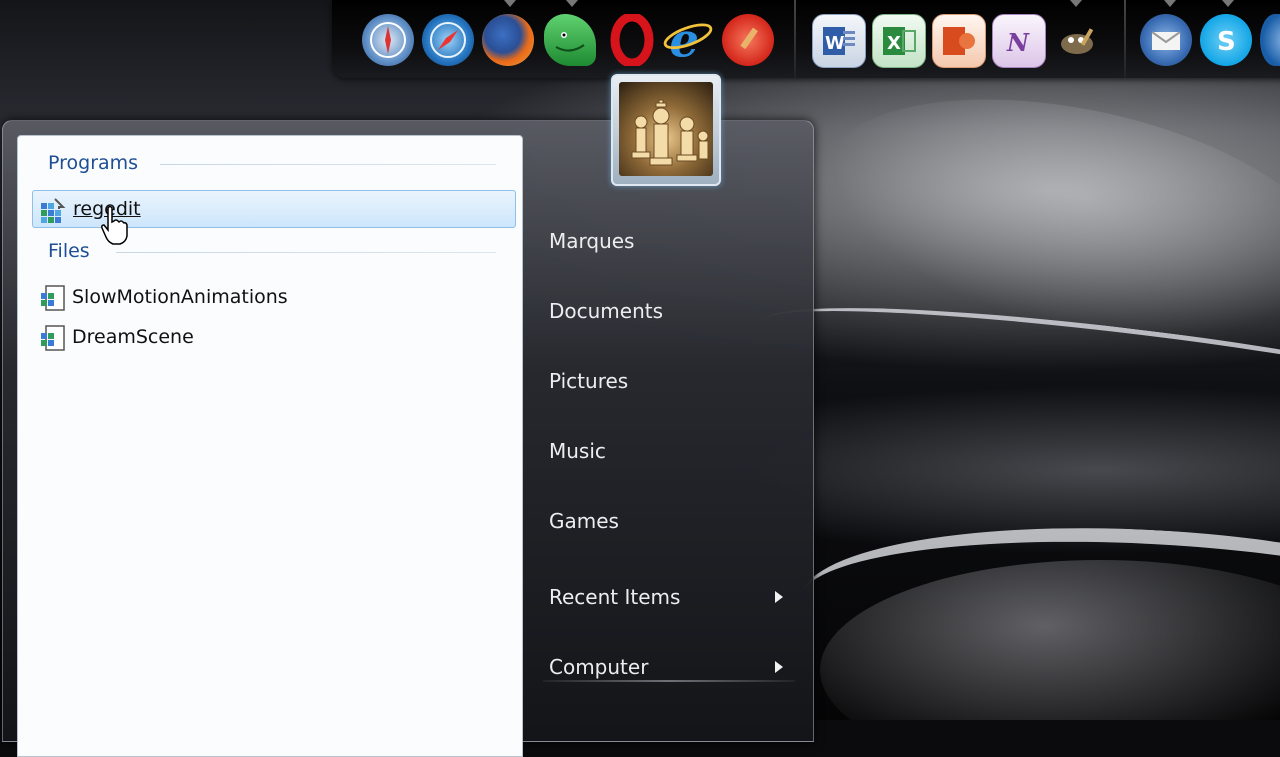 This screenshot has height=757, width=1280. Describe the element at coordinates (806, 39) in the screenshot. I see `app-dock: e W X N S` at that location.